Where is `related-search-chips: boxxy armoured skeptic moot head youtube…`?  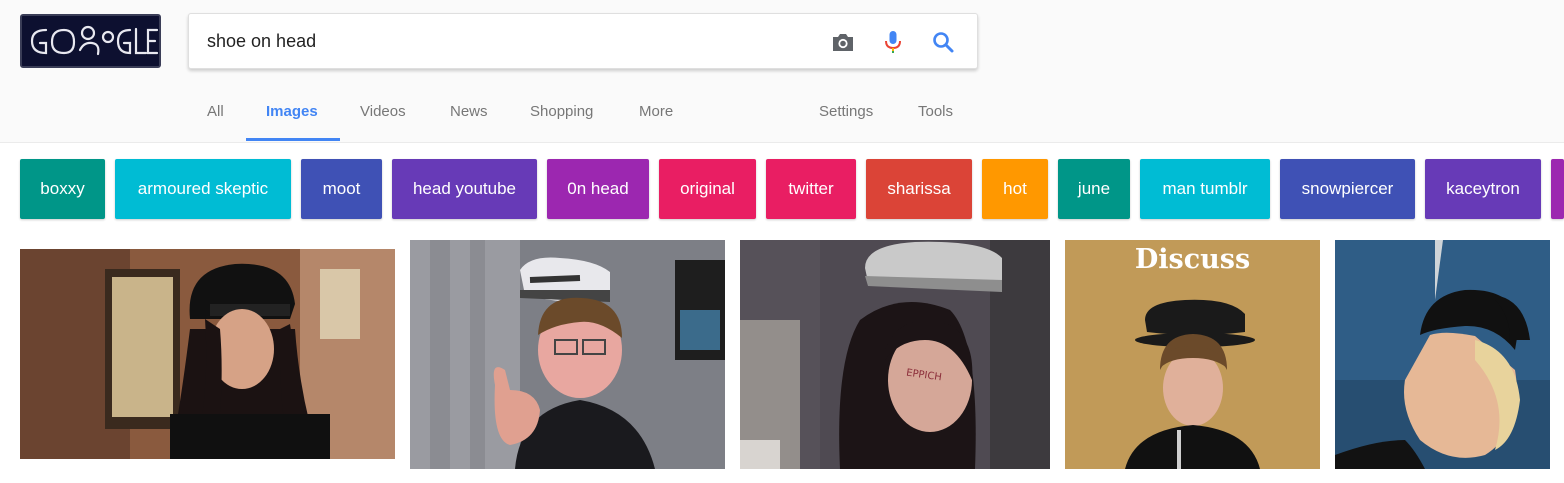 related-search-chips: boxxy armoured skeptic moot head youtube… is located at coordinates (782, 189).